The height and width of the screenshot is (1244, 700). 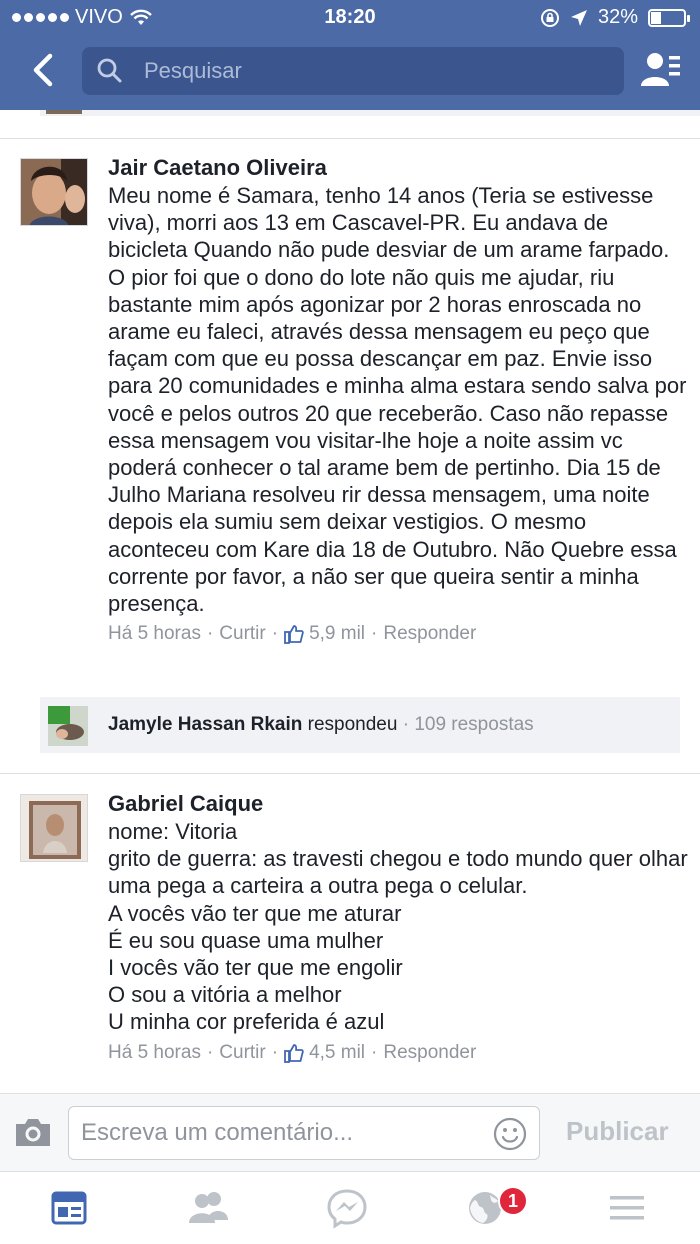 What do you see at coordinates (347, 1208) in the screenshot?
I see `messenger-icon` at bounding box center [347, 1208].